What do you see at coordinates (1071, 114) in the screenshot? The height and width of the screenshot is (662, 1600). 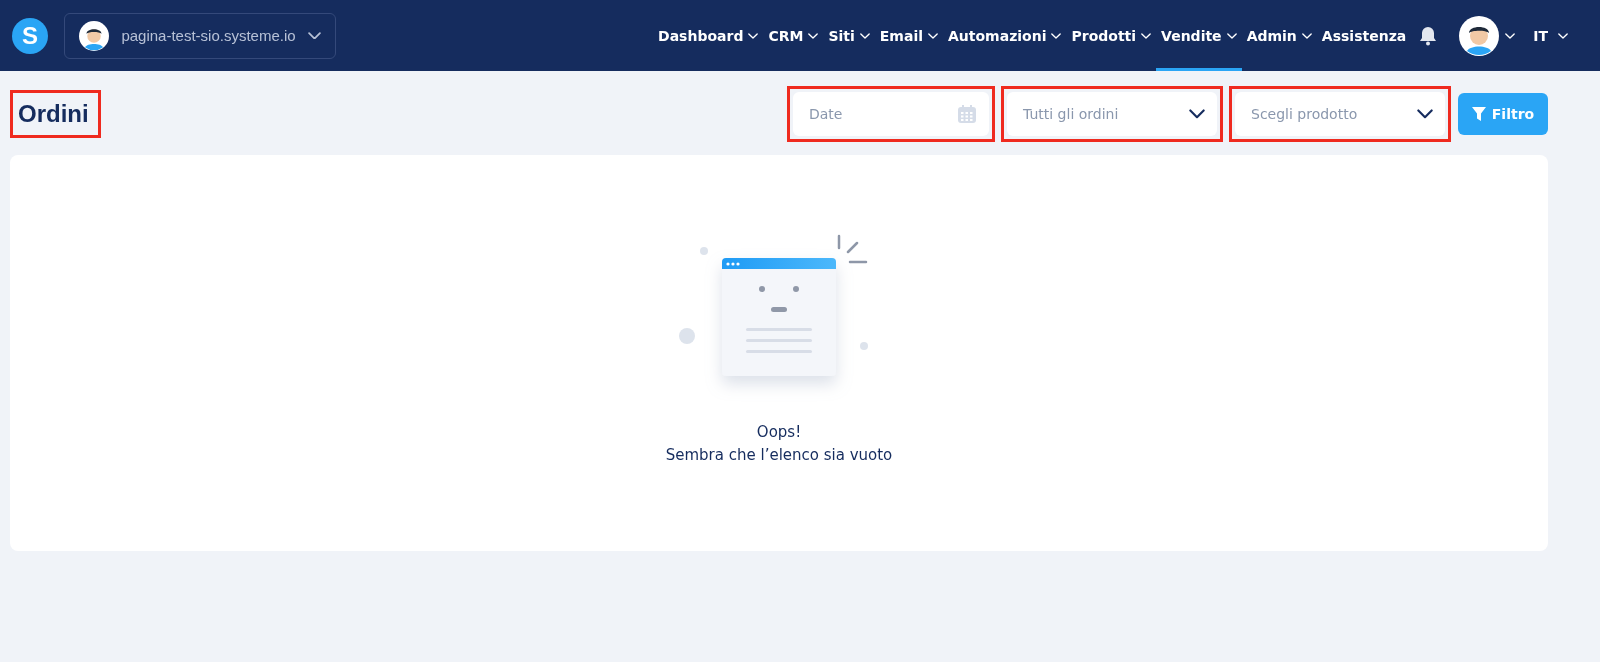 I see `placeholder-text: Tutti gli ordini` at bounding box center [1071, 114].